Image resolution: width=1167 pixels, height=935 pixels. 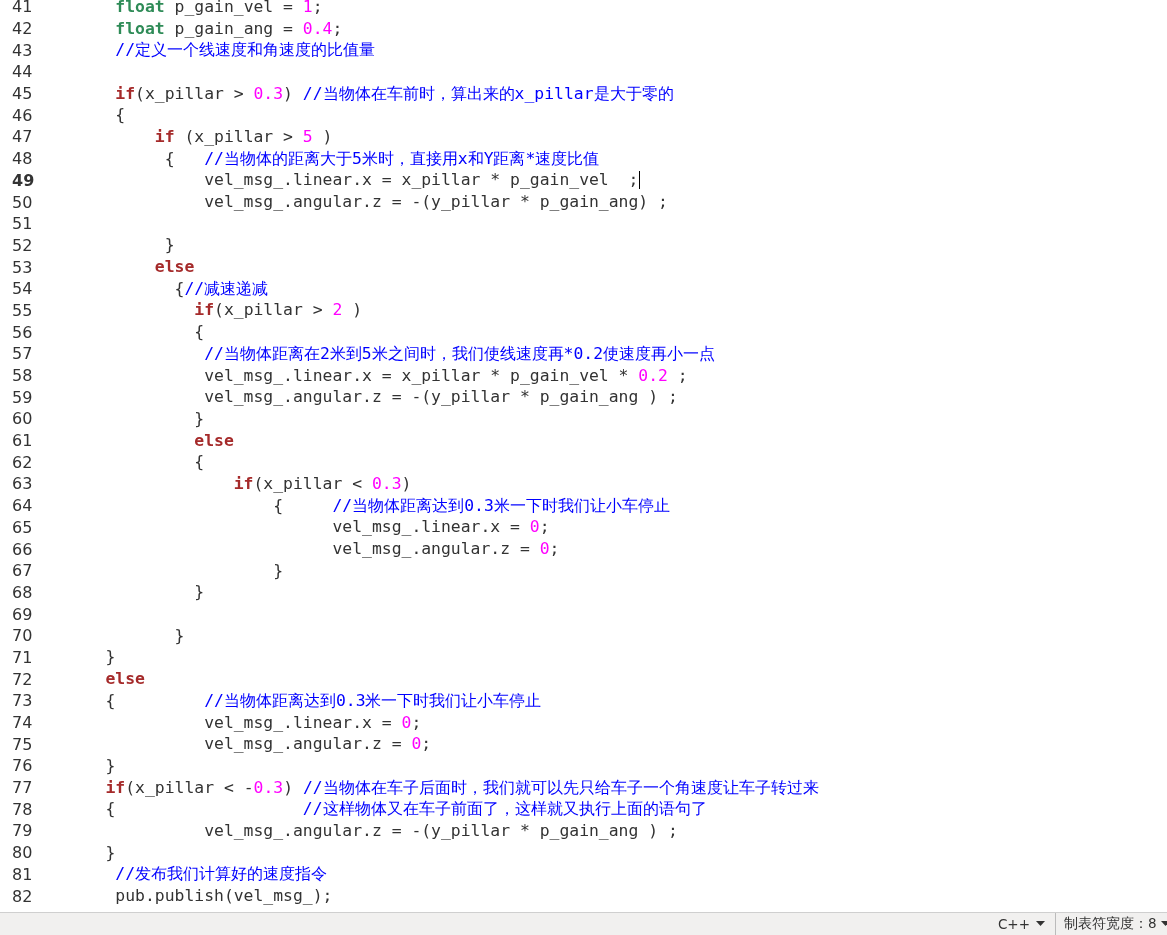 I want to click on line-number: 55, so click(x=22, y=310).